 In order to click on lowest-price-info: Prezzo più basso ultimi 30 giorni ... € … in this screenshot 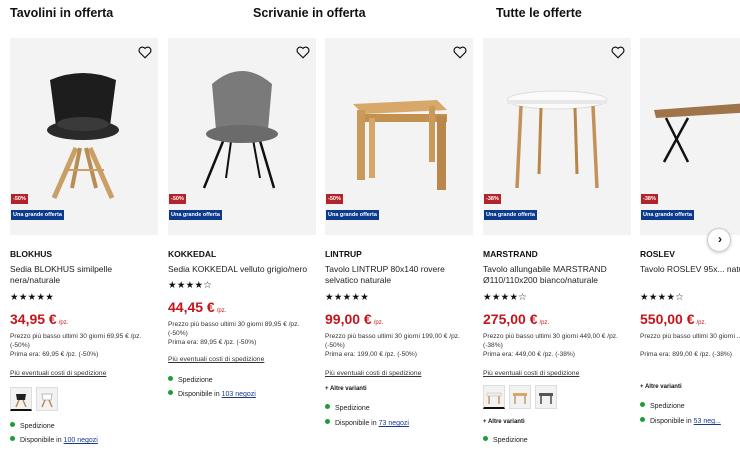, I will do `click(690, 336)`.